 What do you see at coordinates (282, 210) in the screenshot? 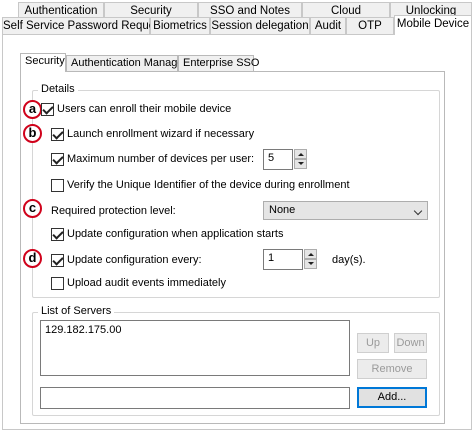
I see `protection-level-value: None` at bounding box center [282, 210].